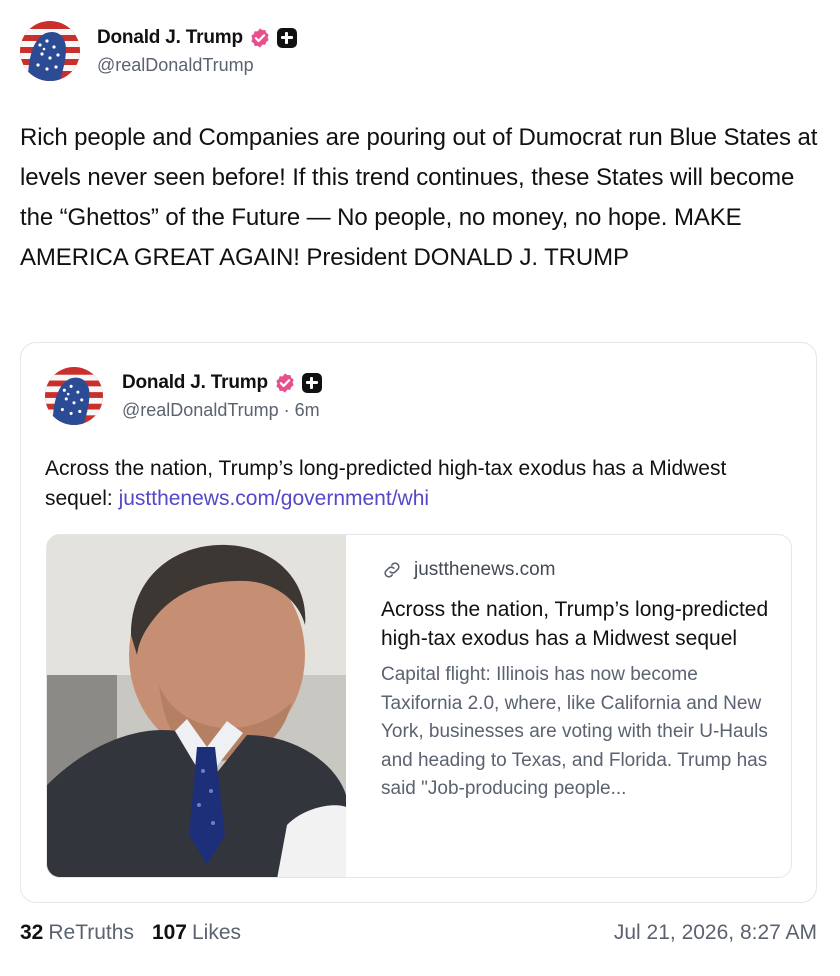 Image resolution: width=840 pixels, height=976 pixels. I want to click on author-identity: Donald J. Trump @realDonaldTrump, so click(197, 51).